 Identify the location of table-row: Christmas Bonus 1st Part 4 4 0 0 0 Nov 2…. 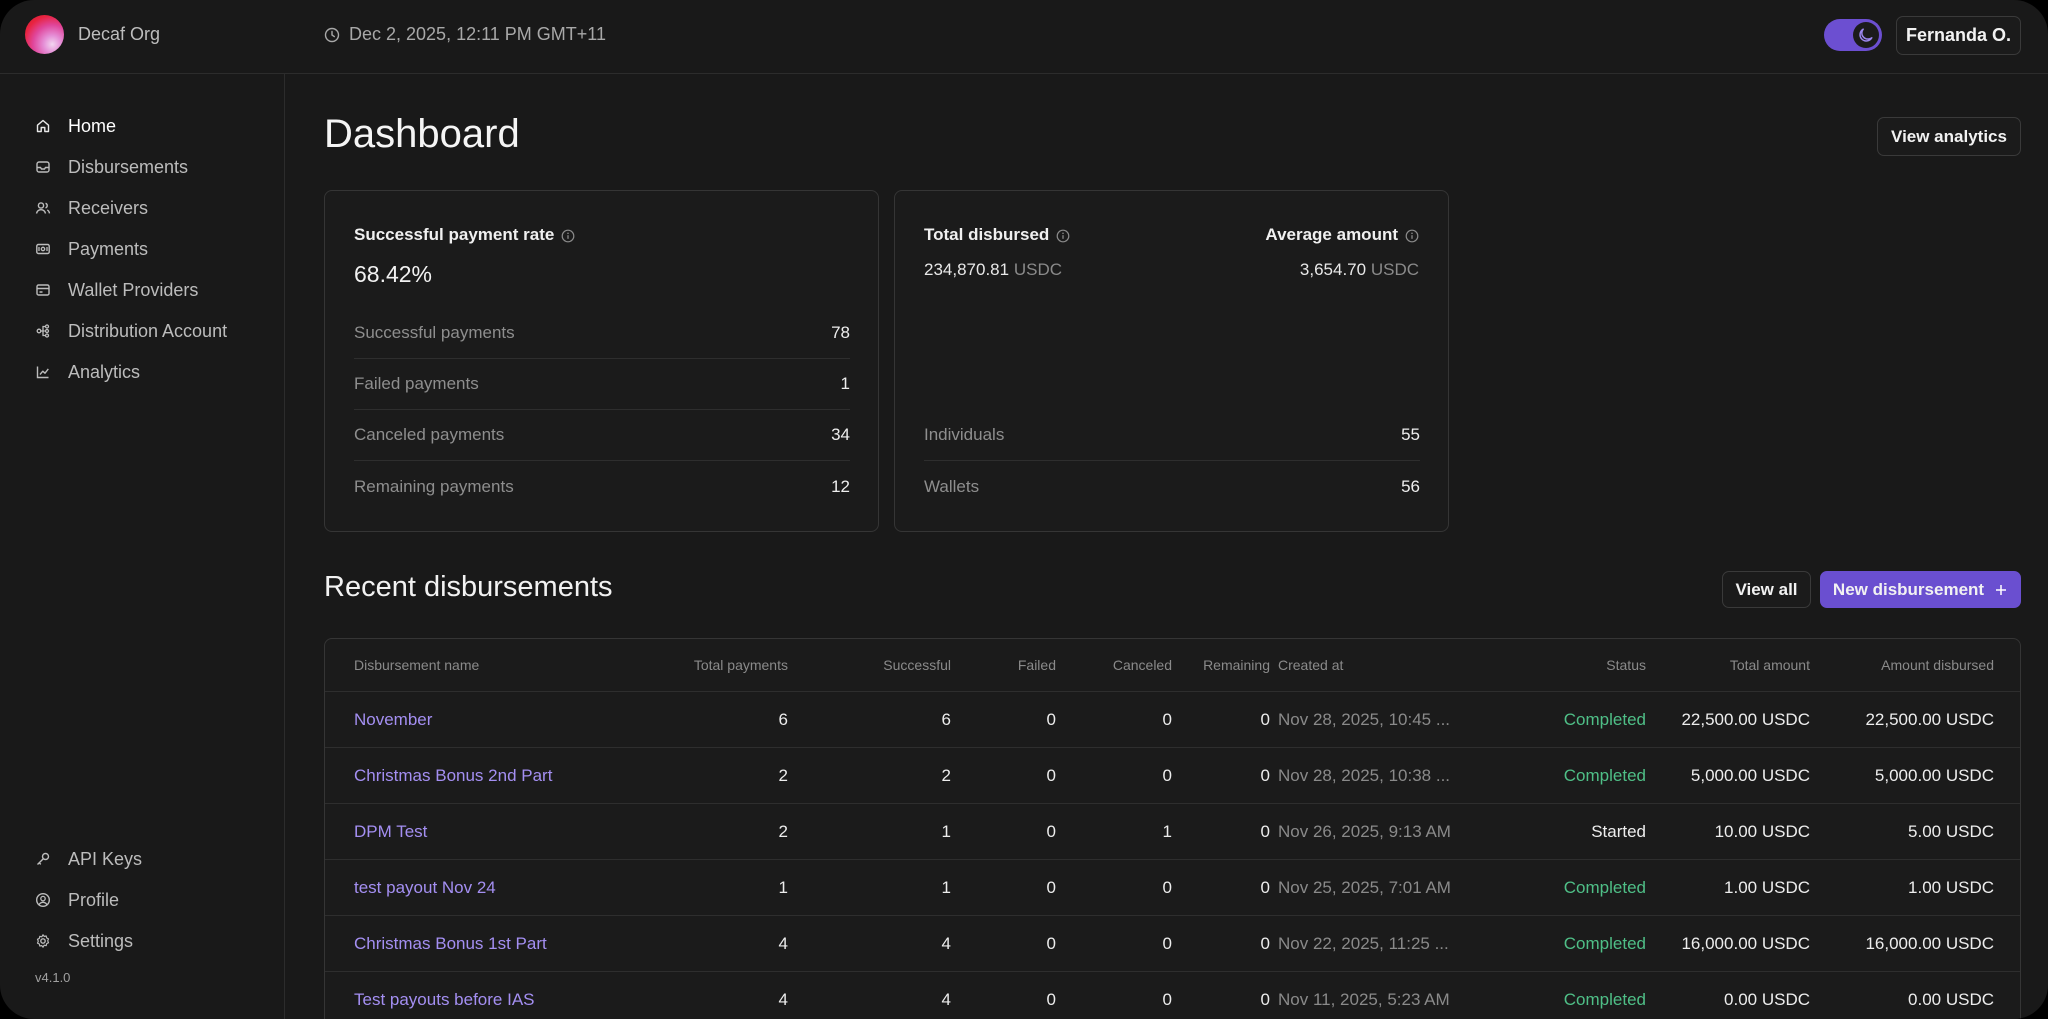
(1172, 944).